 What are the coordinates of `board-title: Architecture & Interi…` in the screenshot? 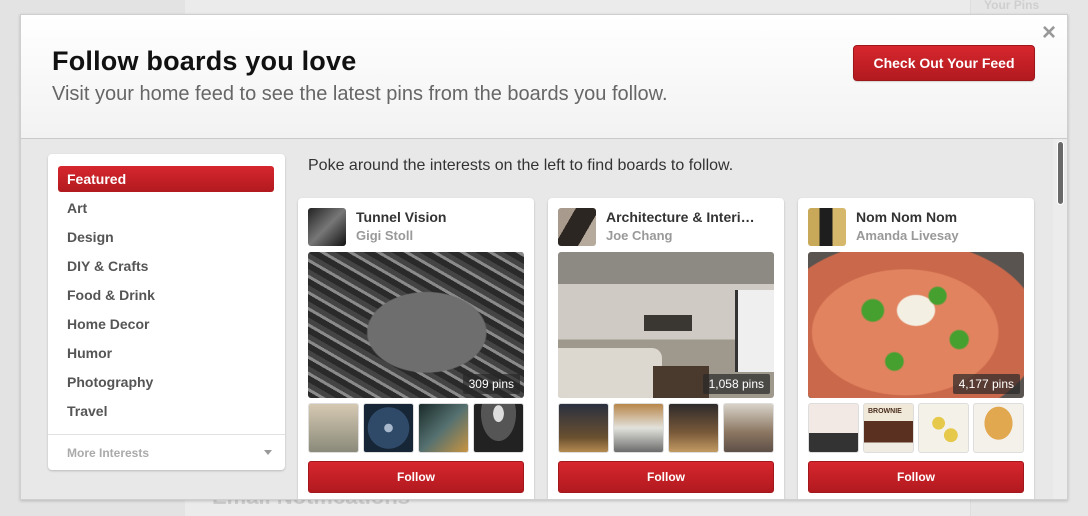 It's located at (691, 217).